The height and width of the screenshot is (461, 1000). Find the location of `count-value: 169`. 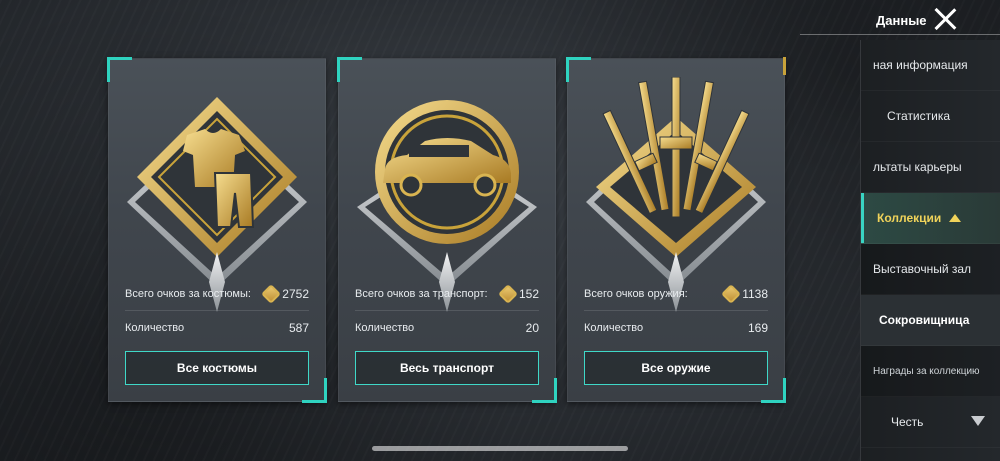

count-value: 169 is located at coordinates (757, 328).